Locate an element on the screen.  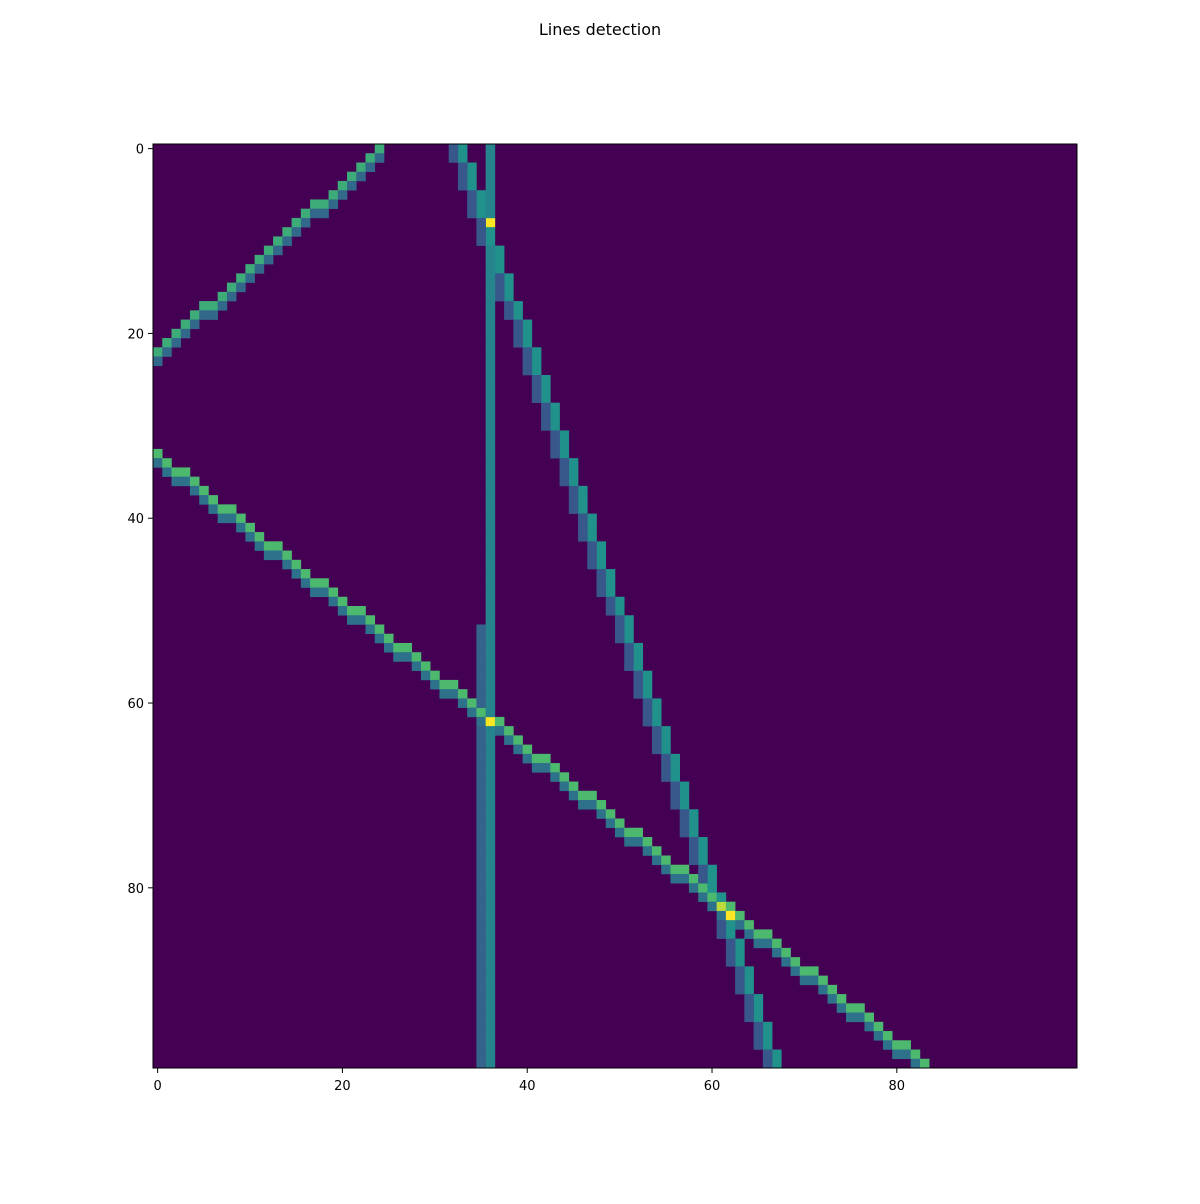
y-tick-label: 40 is located at coordinates (135, 519).